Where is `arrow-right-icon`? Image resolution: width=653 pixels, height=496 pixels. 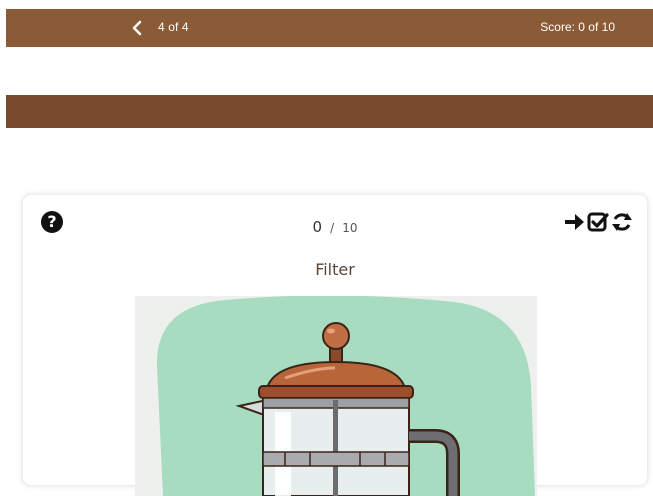 arrow-right-icon is located at coordinates (574, 222).